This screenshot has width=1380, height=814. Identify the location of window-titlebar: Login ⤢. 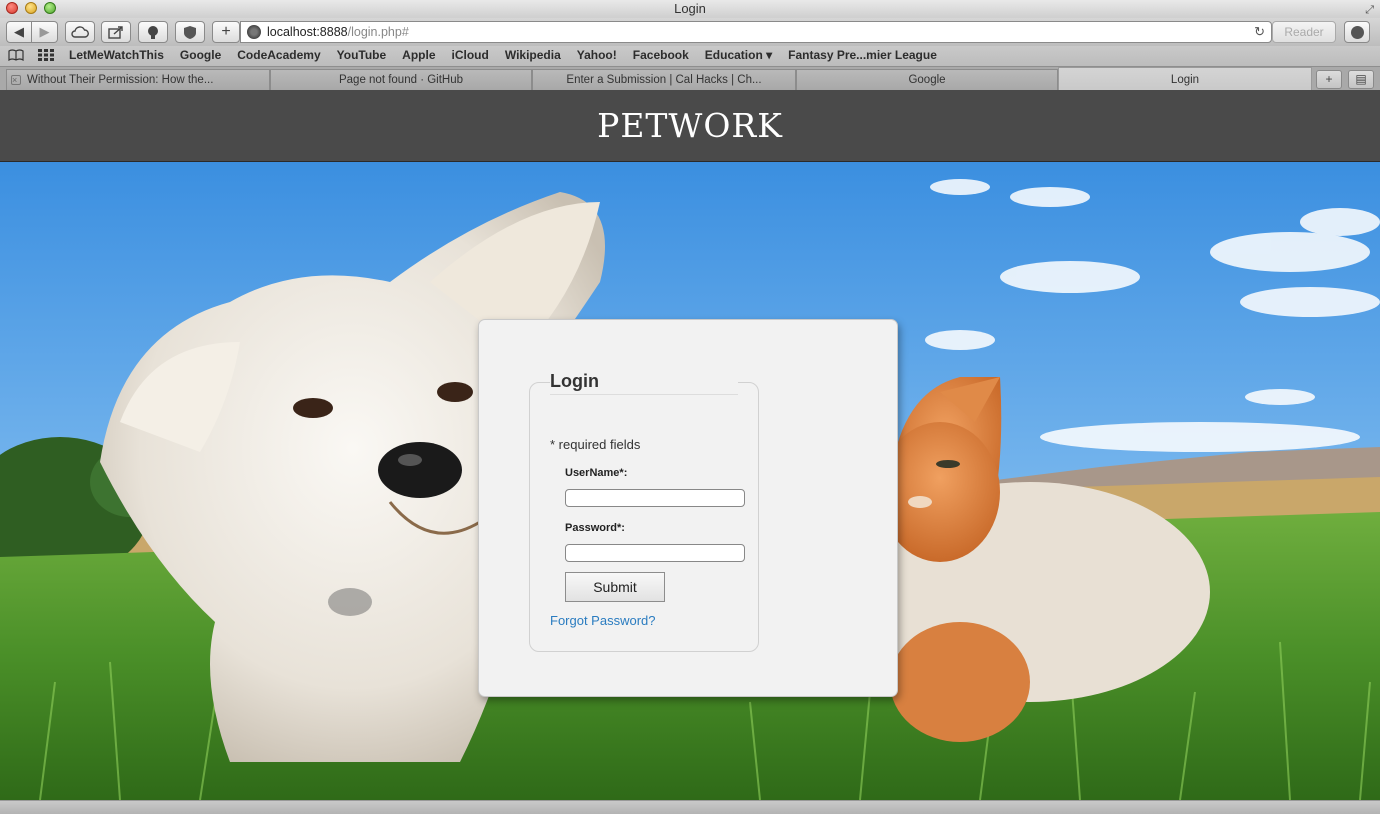
(690, 9).